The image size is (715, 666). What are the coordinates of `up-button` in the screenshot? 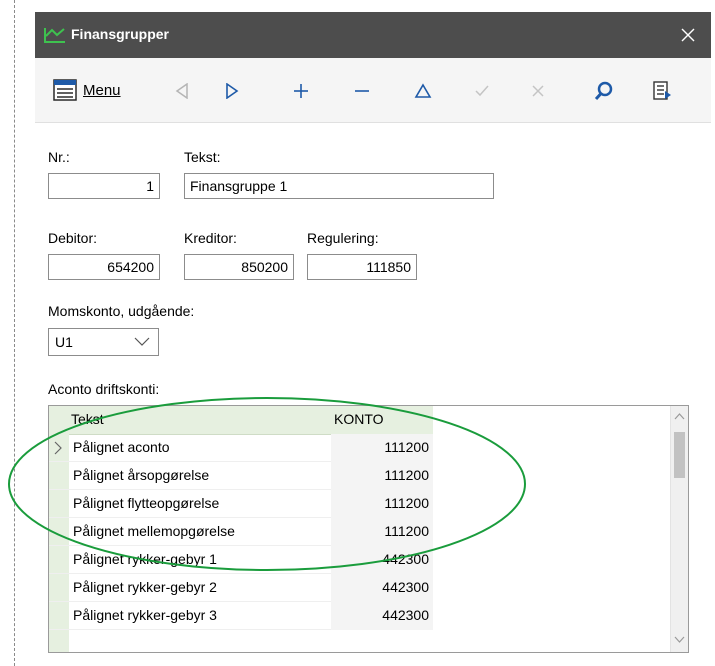 It's located at (423, 91).